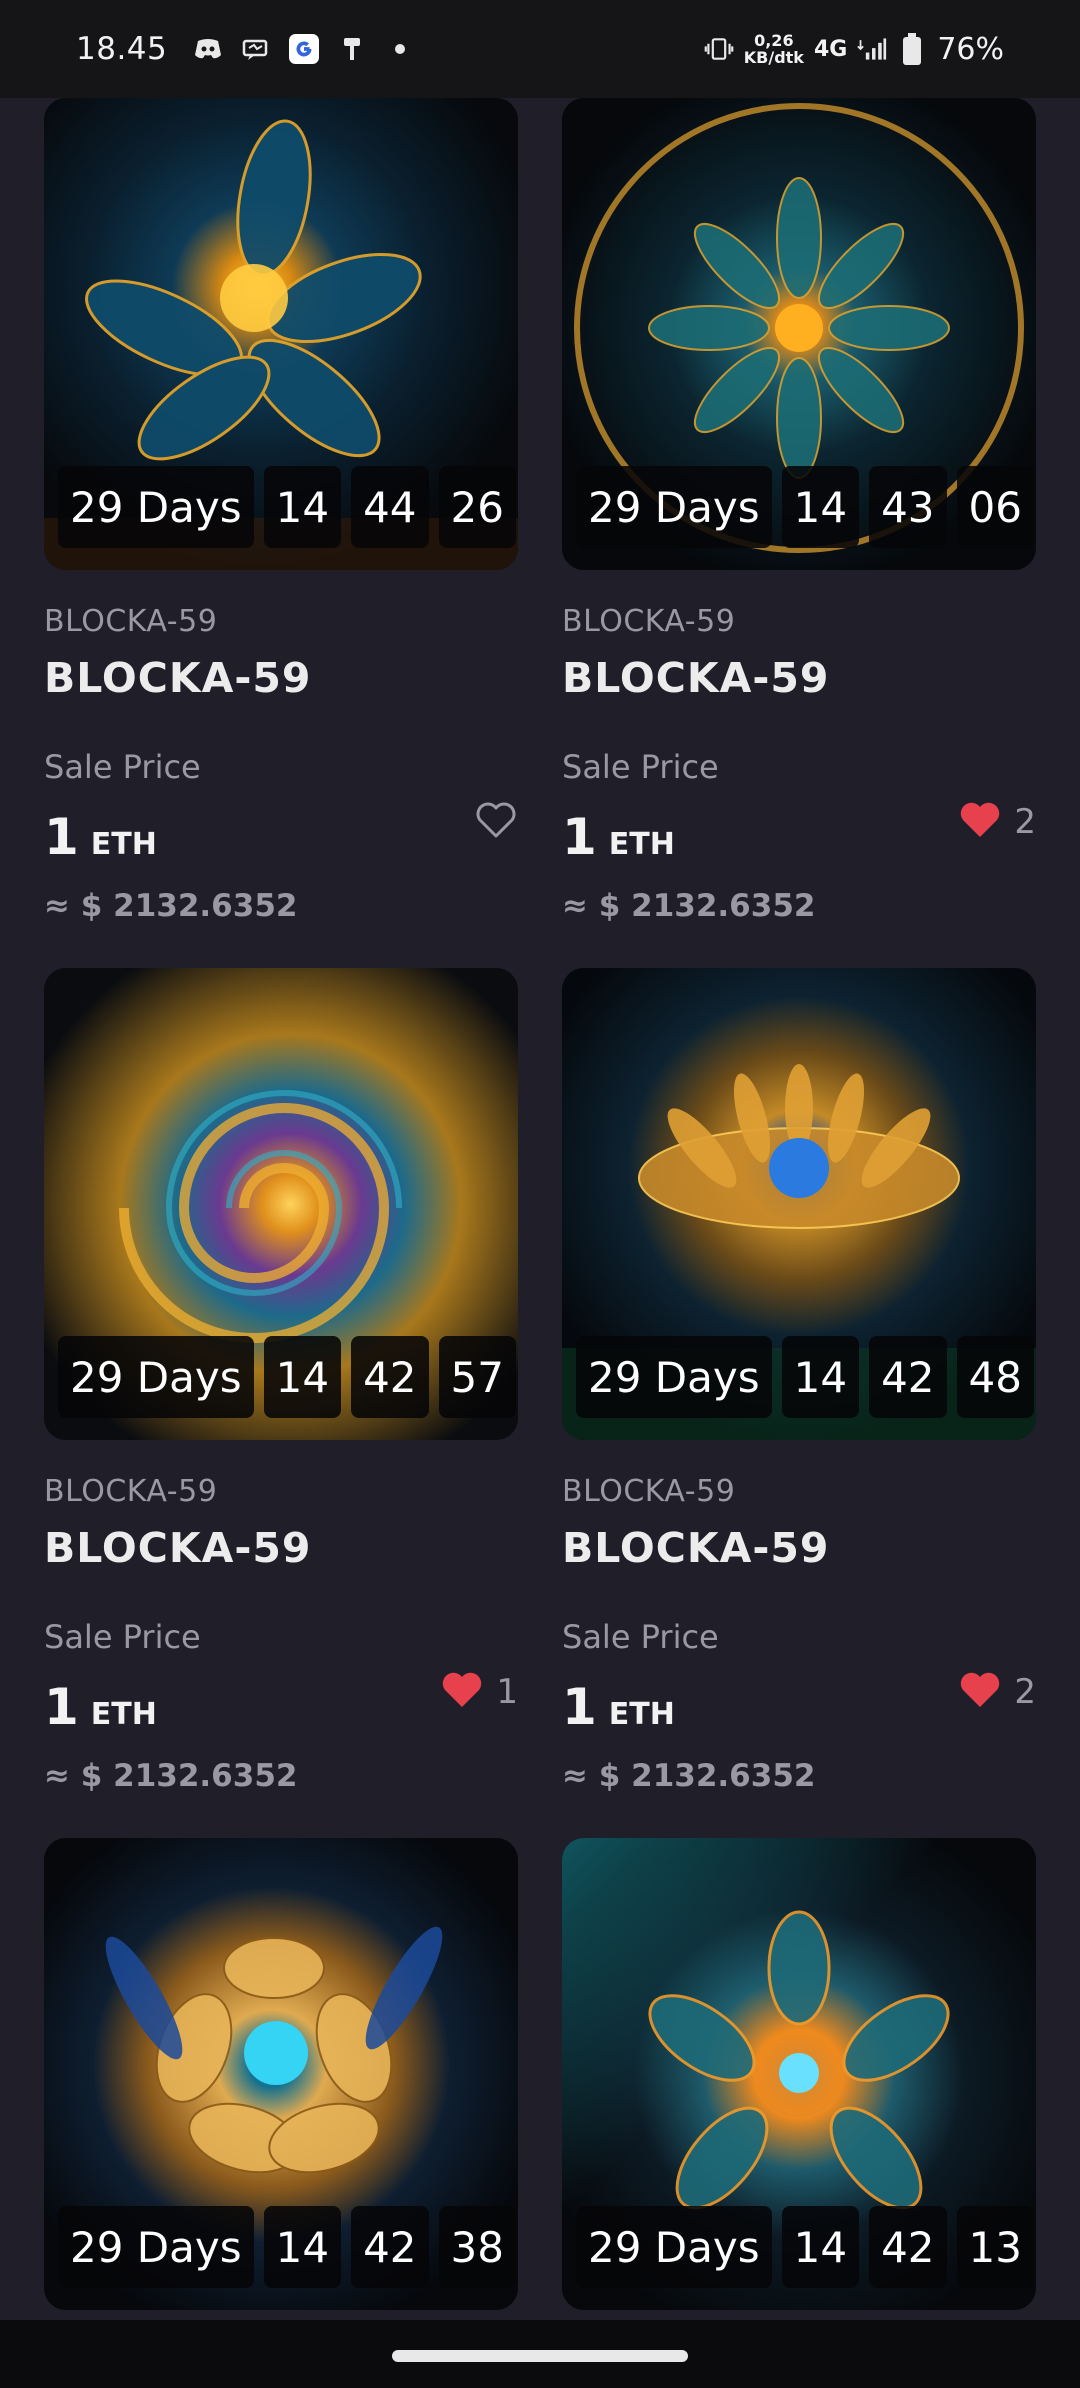  What do you see at coordinates (477, 2247) in the screenshot?
I see `timer-seconds: 38` at bounding box center [477, 2247].